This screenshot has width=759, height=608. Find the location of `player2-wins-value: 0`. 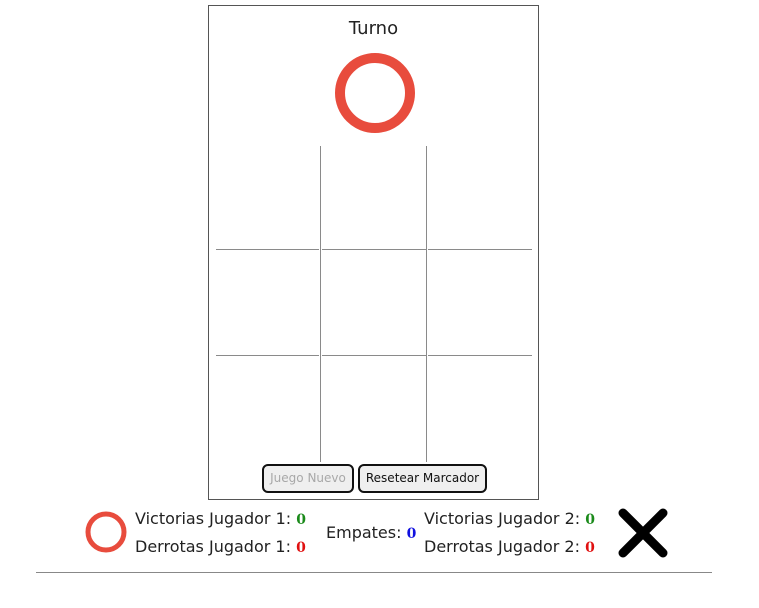

player2-wins-value: 0 is located at coordinates (590, 520).